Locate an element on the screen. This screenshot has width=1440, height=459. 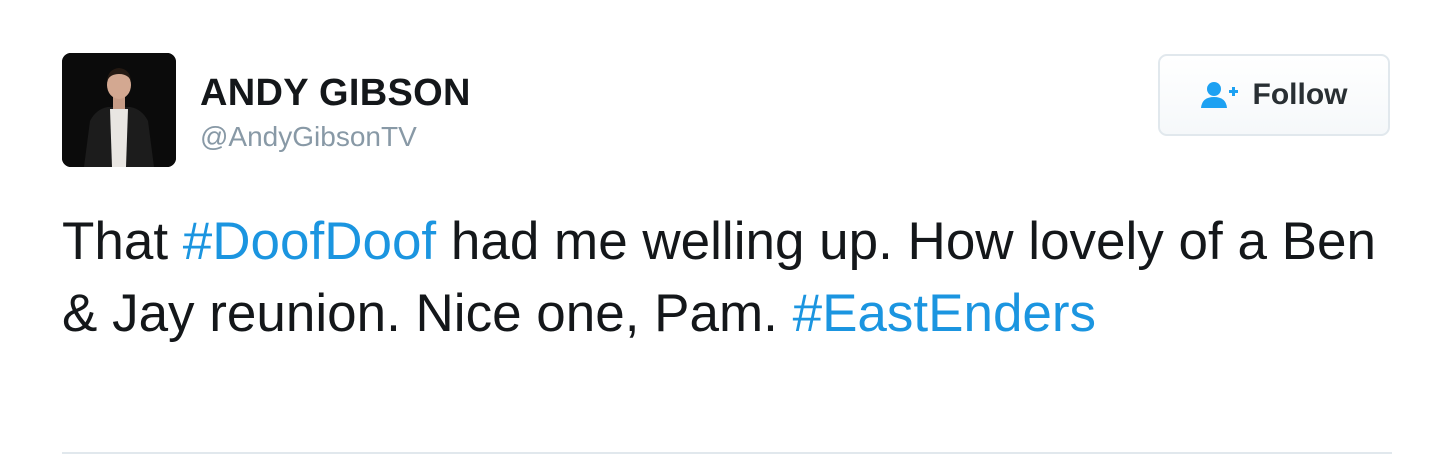
hashtag-link-eastenders: #EastEnders is located at coordinates (944, 313).